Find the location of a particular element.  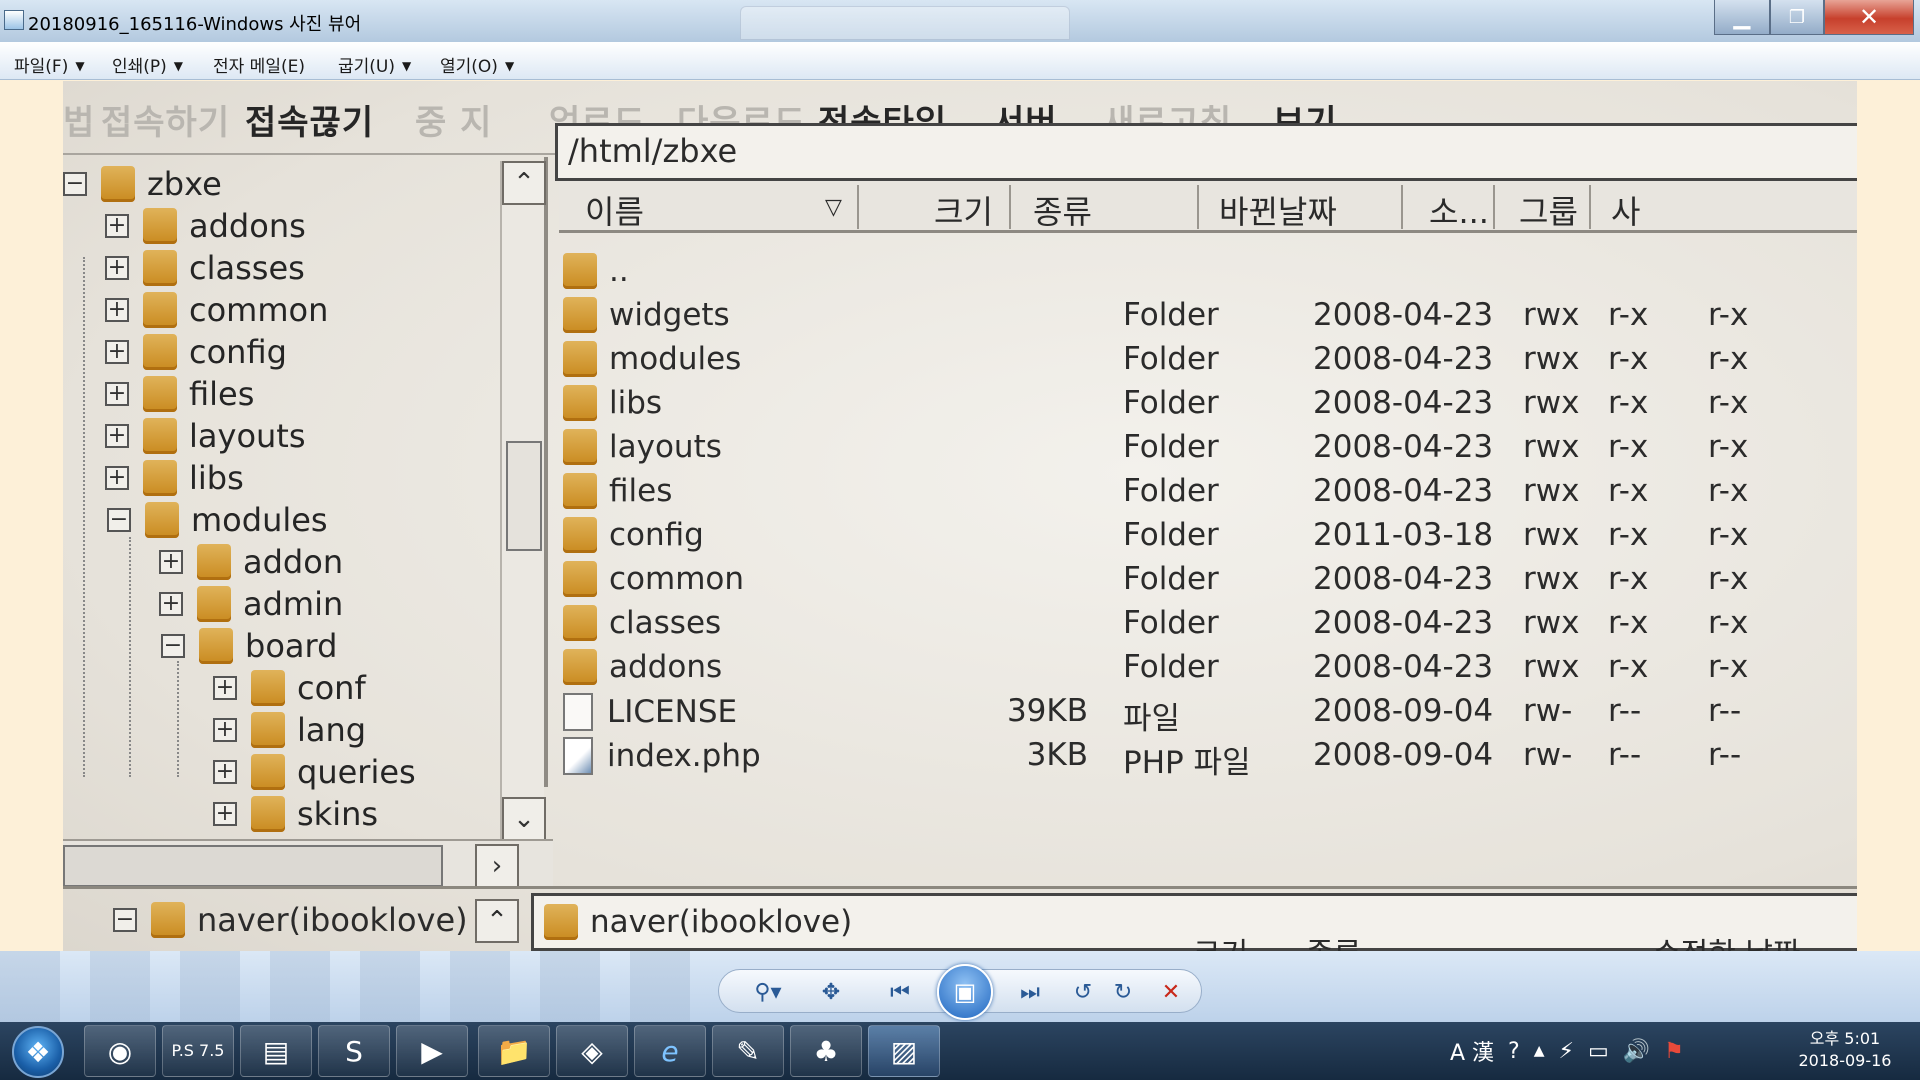

network-icon: ▭ is located at coordinates (1598, 1051).